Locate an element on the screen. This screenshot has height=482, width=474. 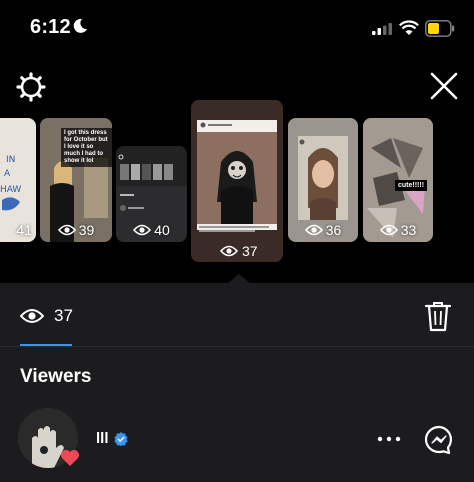
story-count-text: 33 is located at coordinates (408, 230).